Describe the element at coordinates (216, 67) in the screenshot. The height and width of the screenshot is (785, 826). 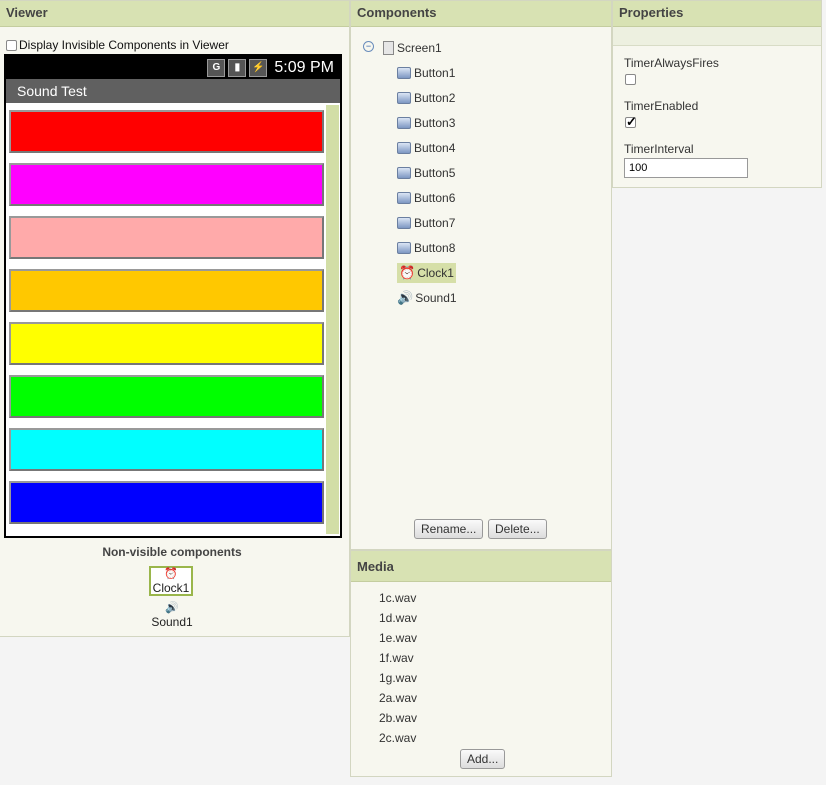
I see `network-g-icon: G` at that location.